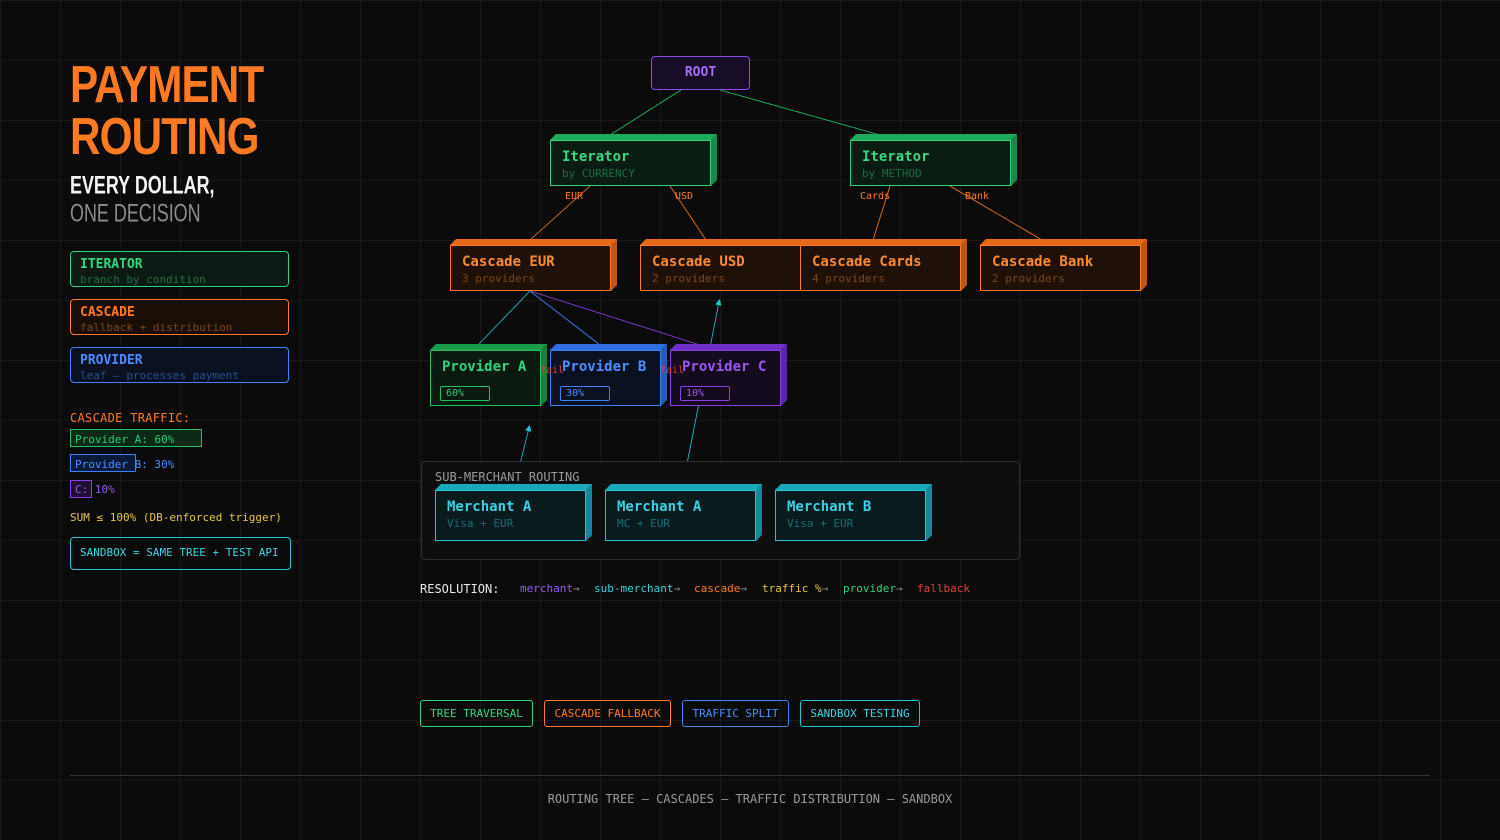  I want to click on merchant-b-visa-title: Merchant B, so click(829, 507).